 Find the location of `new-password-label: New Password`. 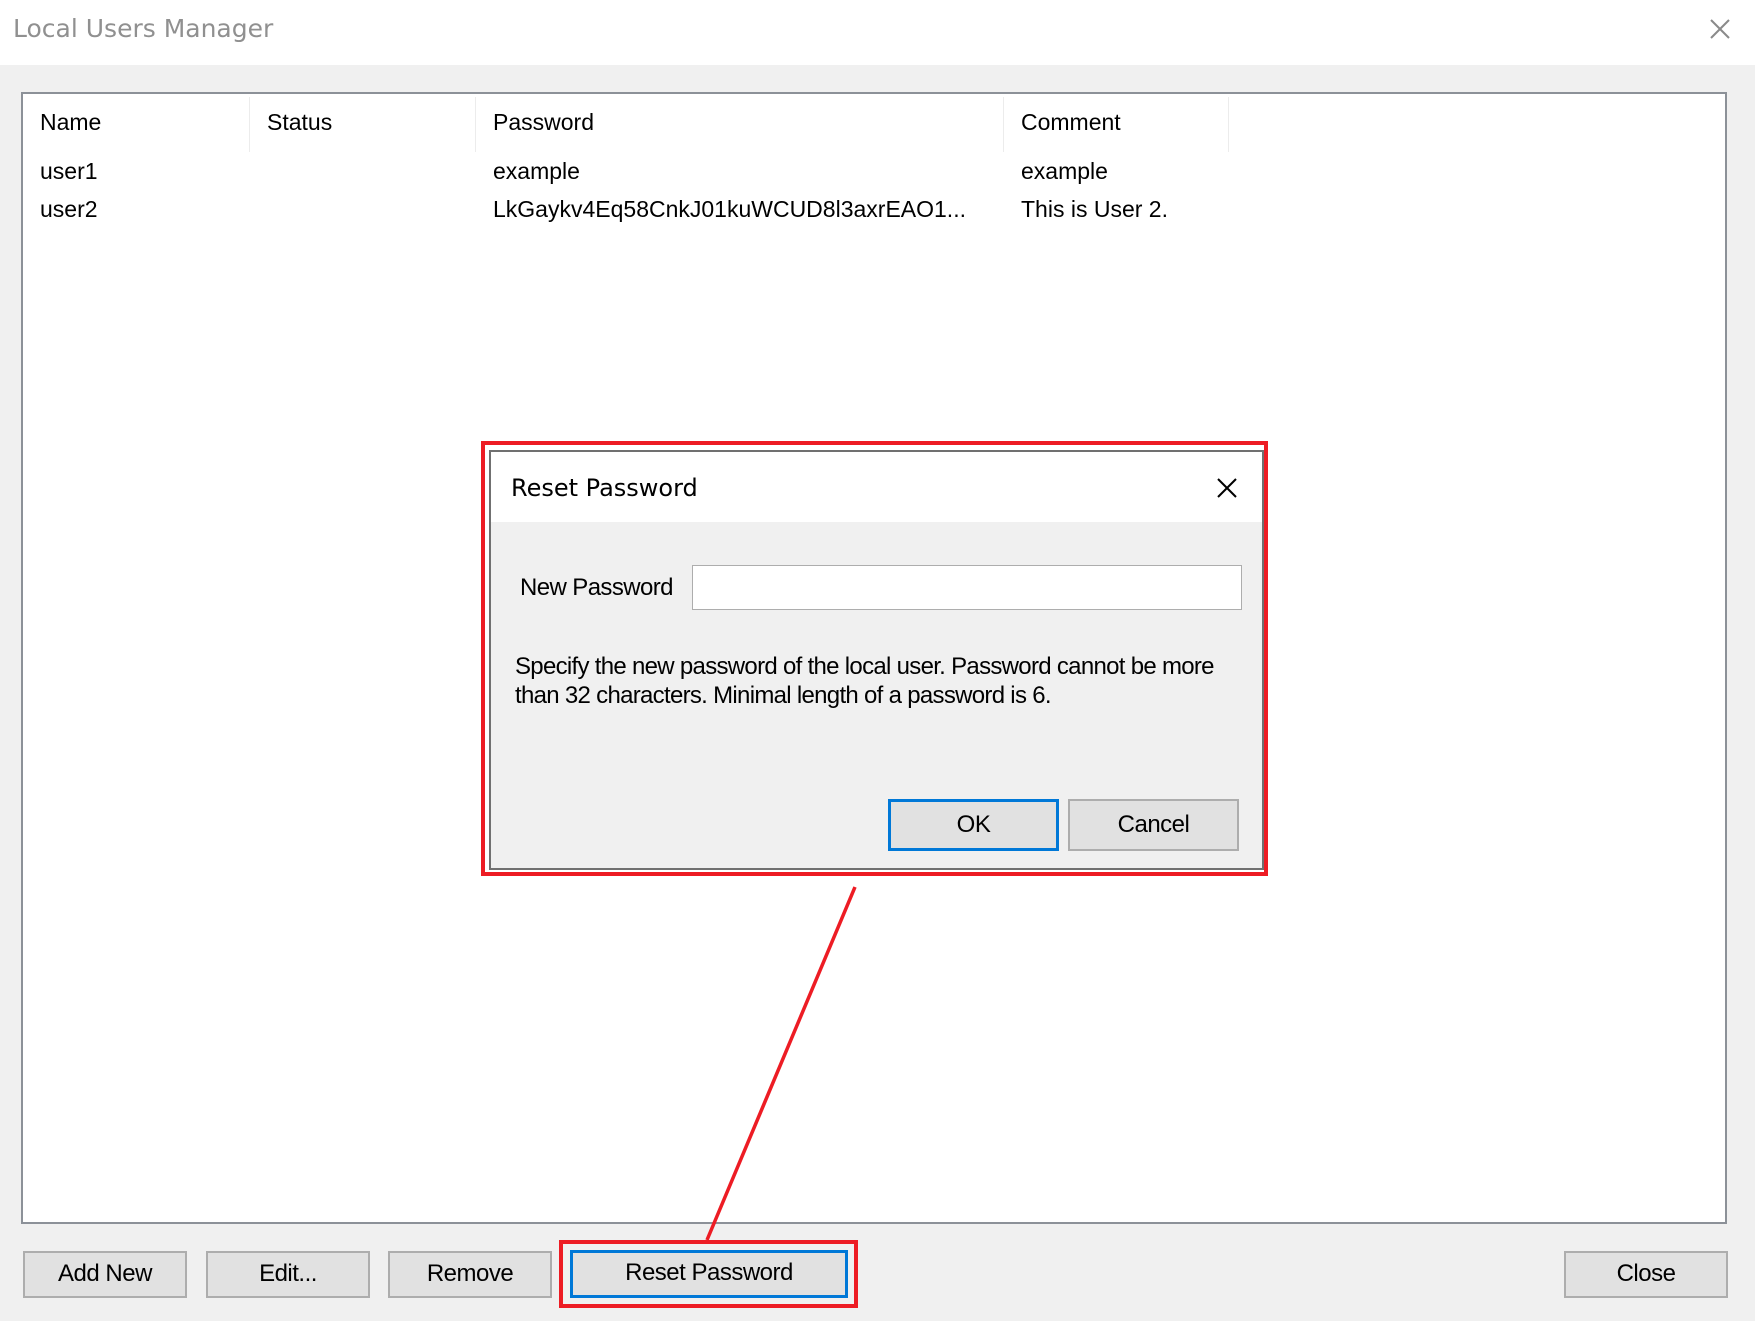

new-password-label: New Password is located at coordinates (596, 587).